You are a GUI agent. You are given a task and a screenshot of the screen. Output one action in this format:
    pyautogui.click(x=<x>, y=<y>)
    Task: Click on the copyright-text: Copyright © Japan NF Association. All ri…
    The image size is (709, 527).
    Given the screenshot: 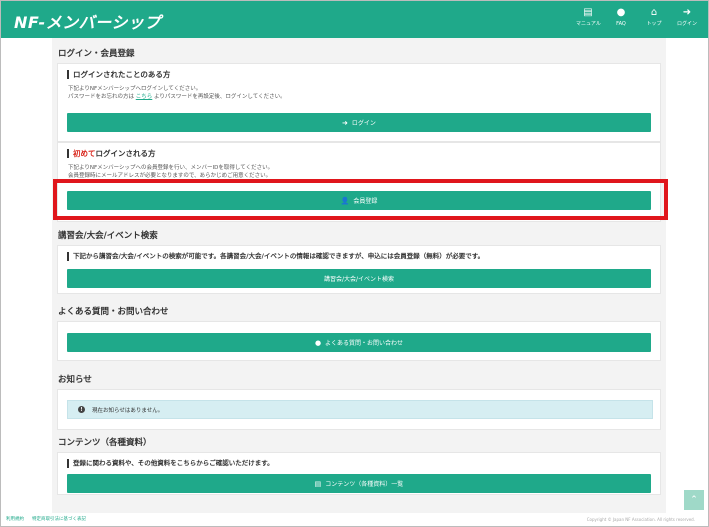 What is the action you would take?
    pyautogui.click(x=640, y=519)
    